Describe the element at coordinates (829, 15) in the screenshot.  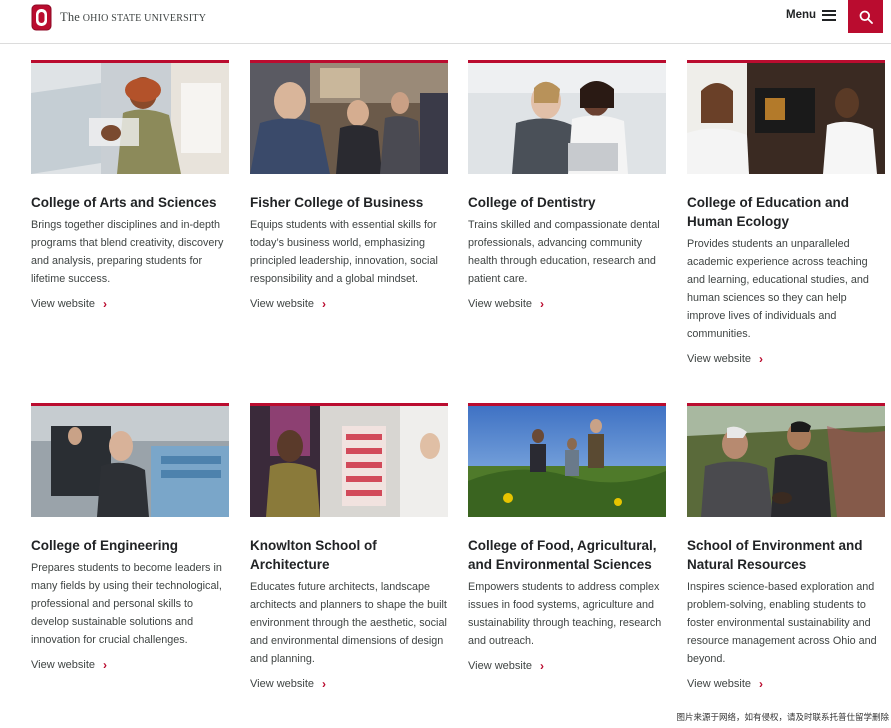
I see `hamburger-icon` at that location.